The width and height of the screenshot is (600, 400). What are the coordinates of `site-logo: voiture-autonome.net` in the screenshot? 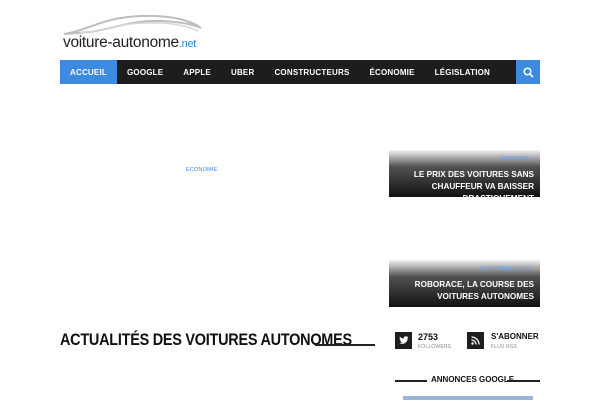 It's located at (132, 32).